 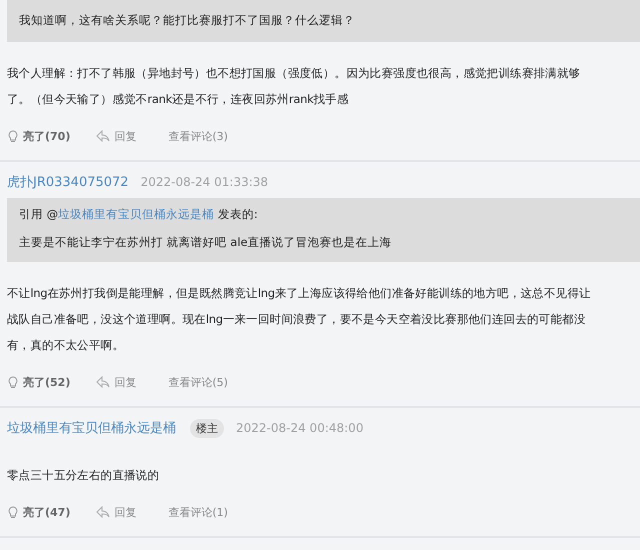 What do you see at coordinates (38, 382) in the screenshot?
I see `like-button: 亮了(52)` at bounding box center [38, 382].